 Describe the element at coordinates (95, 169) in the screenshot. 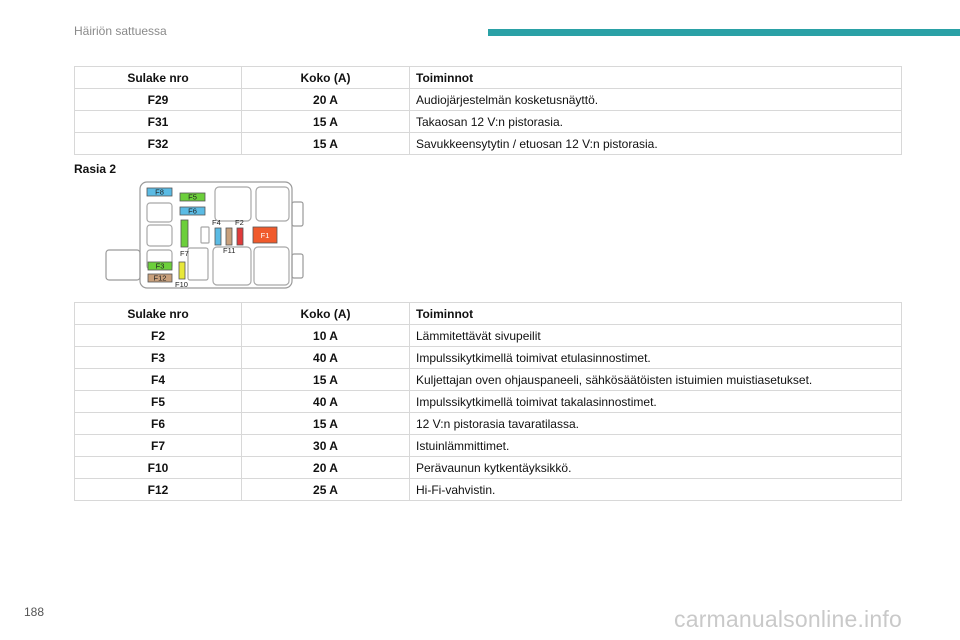

I see `fuse-box-label: Rasia 2` at that location.